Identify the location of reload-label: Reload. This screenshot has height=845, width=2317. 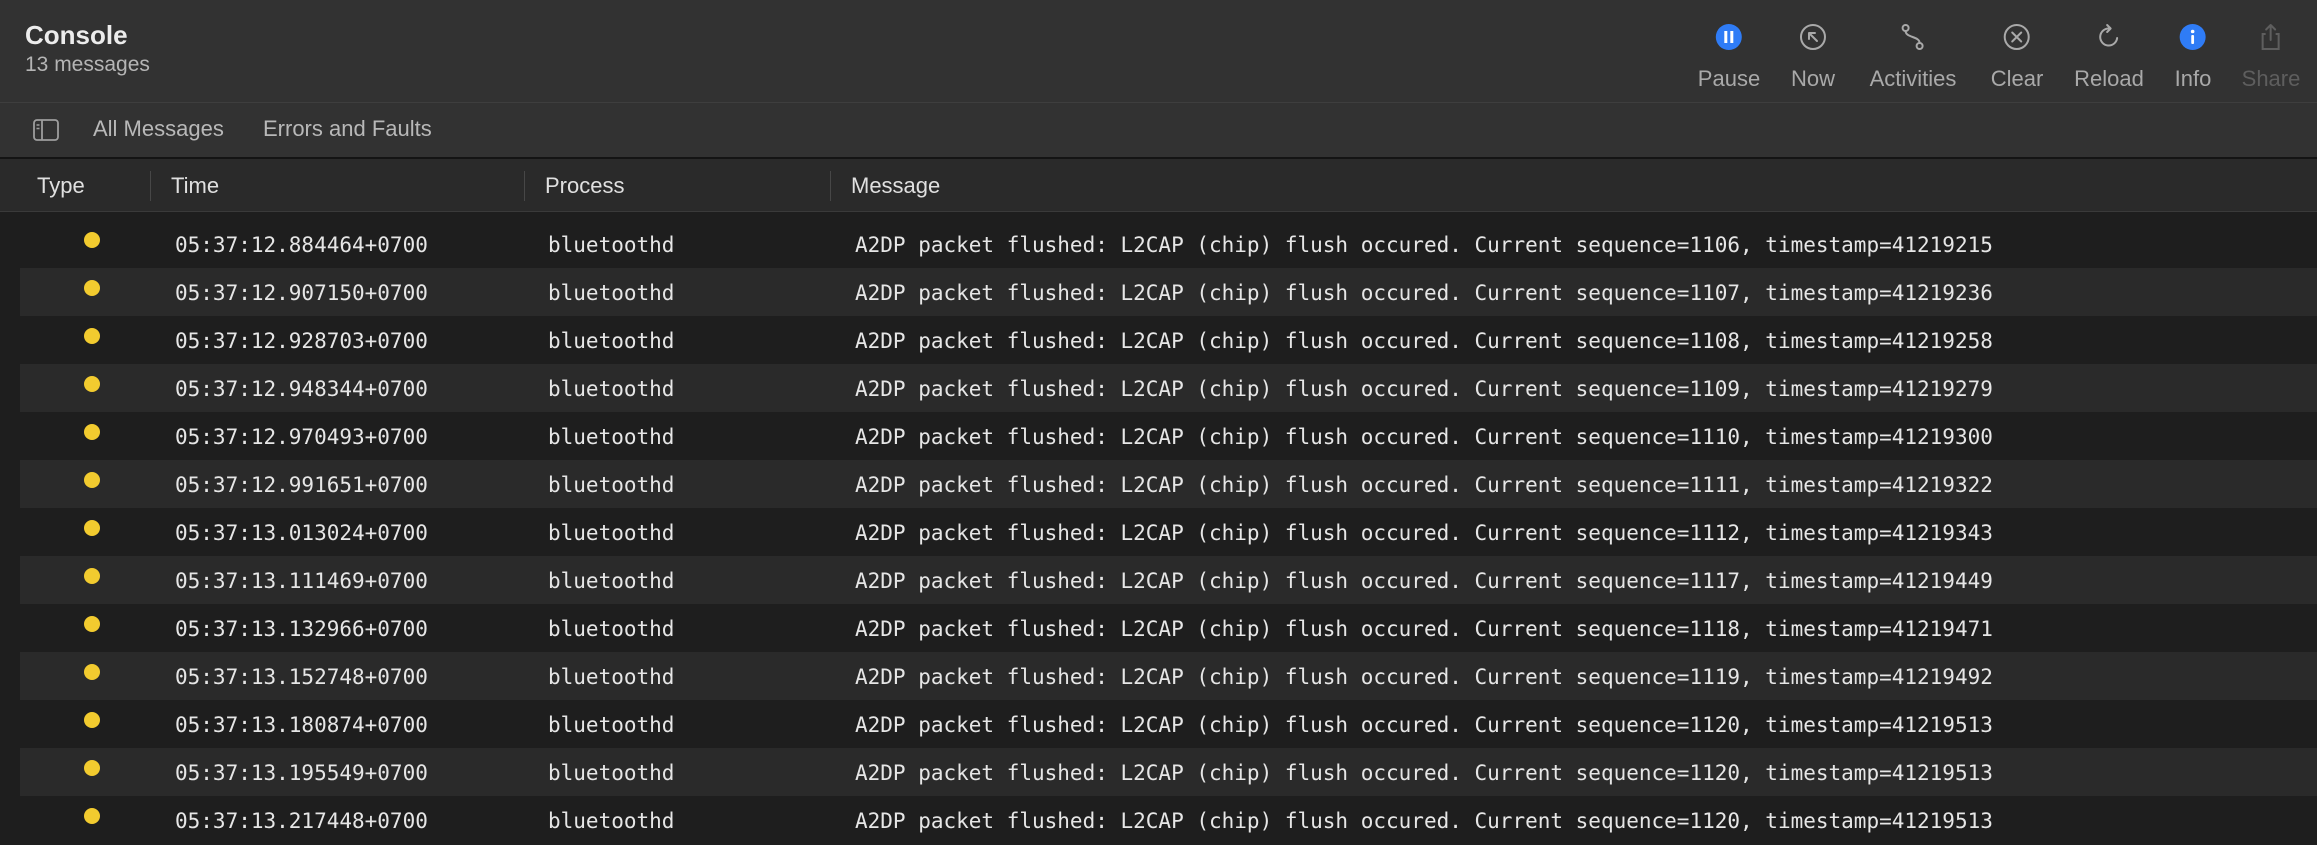
(2109, 78).